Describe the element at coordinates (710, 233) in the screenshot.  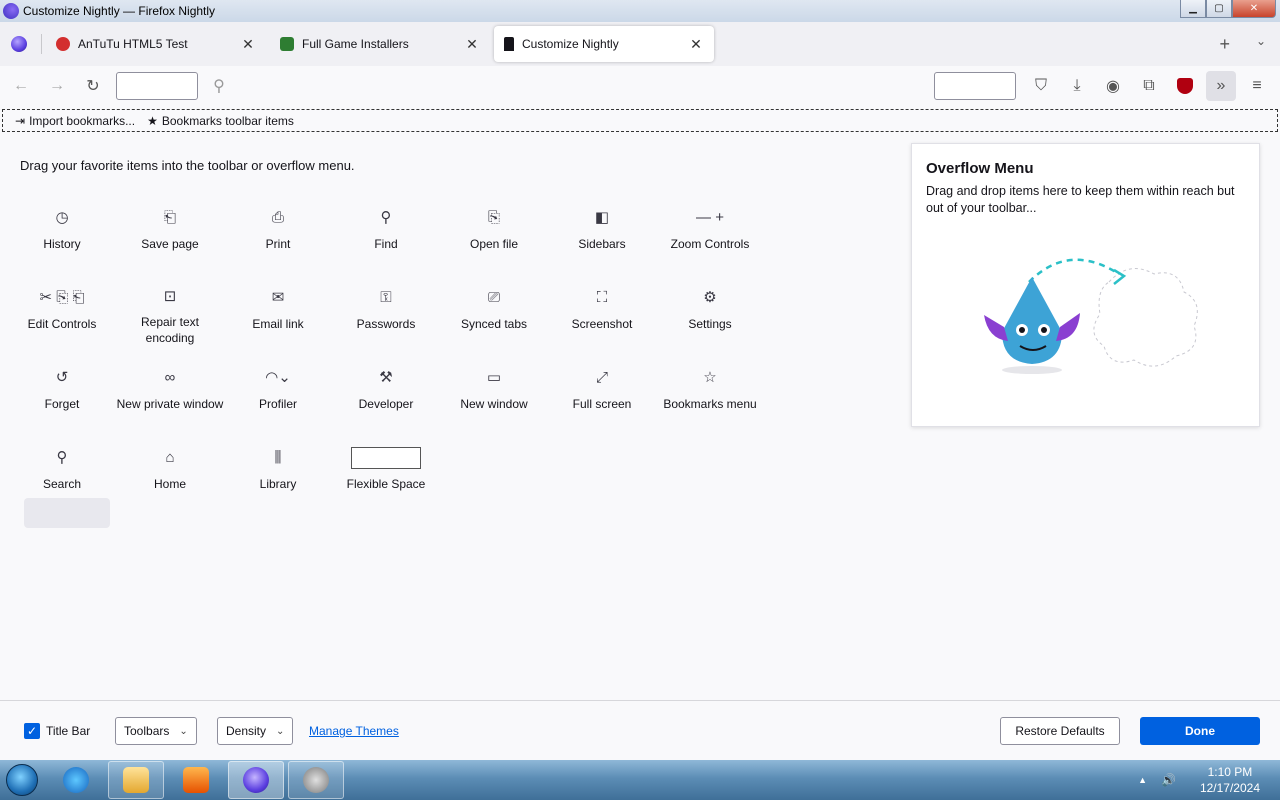
I see `palette-item-zoom-controls: — + Zoom Controls` at that location.